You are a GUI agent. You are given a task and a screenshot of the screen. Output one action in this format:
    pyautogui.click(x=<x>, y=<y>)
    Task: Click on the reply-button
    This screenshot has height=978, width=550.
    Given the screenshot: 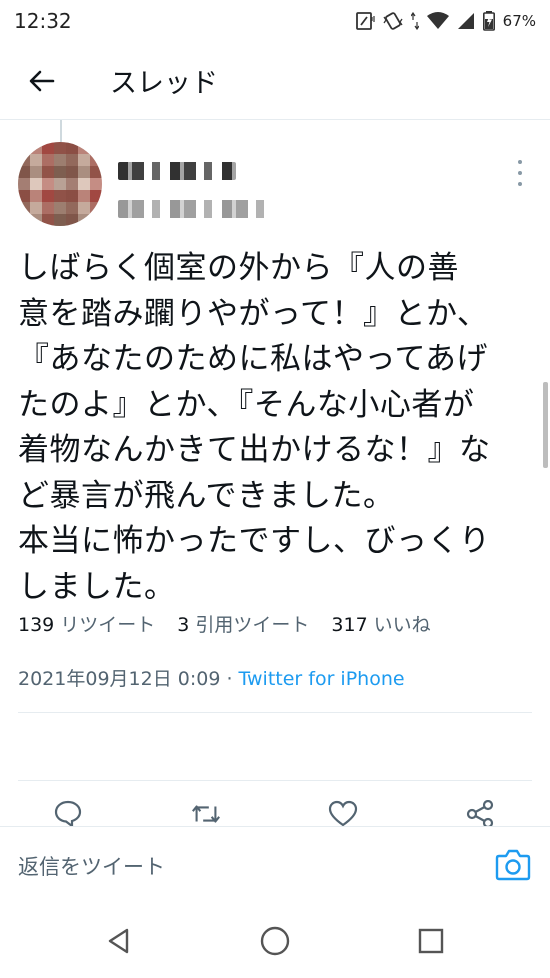 What is the action you would take?
    pyautogui.click(x=68, y=814)
    